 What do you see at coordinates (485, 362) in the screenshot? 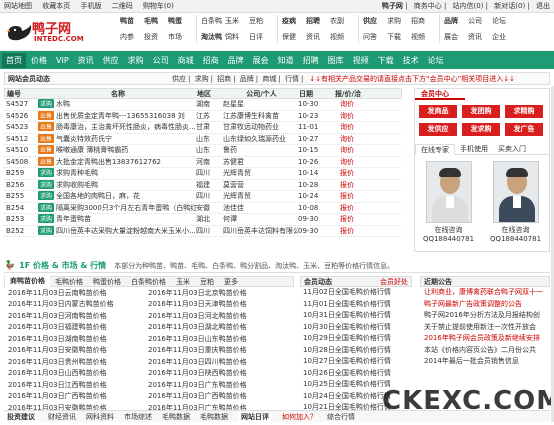
I see `announcement-link: 2014年最后一批会员销售信息` at bounding box center [485, 362].